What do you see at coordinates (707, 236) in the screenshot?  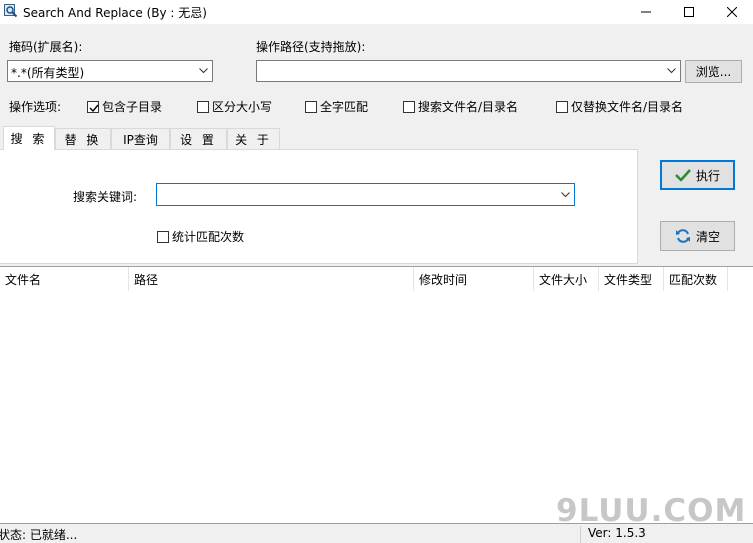 I see `clear-label: 清空` at bounding box center [707, 236].